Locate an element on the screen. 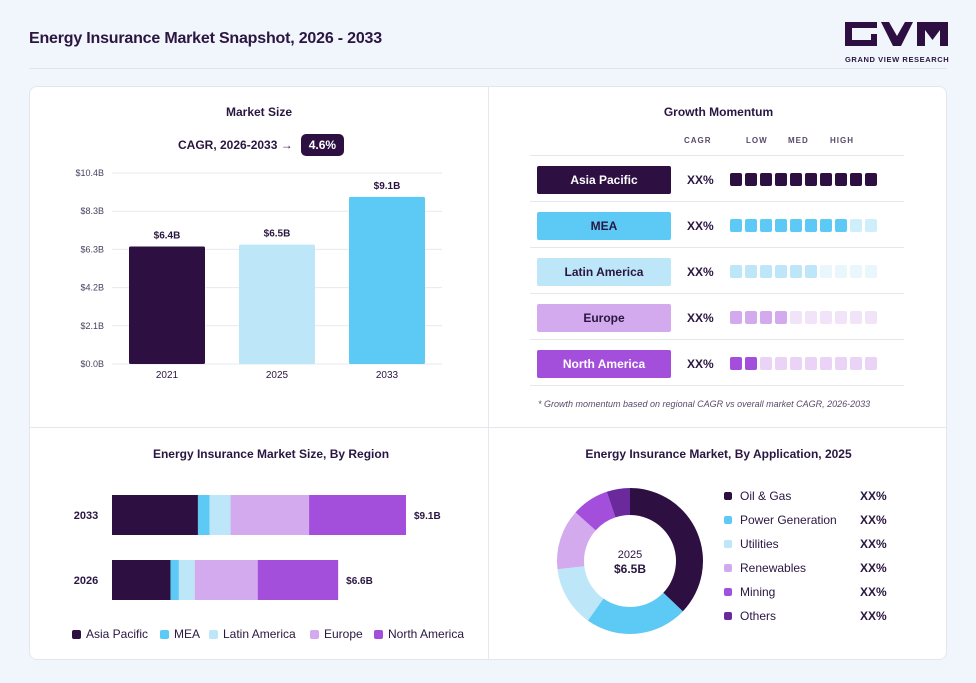 The height and width of the screenshot is (683, 976). logo-text: GRAND VIEW RESEARCH is located at coordinates (897, 59).